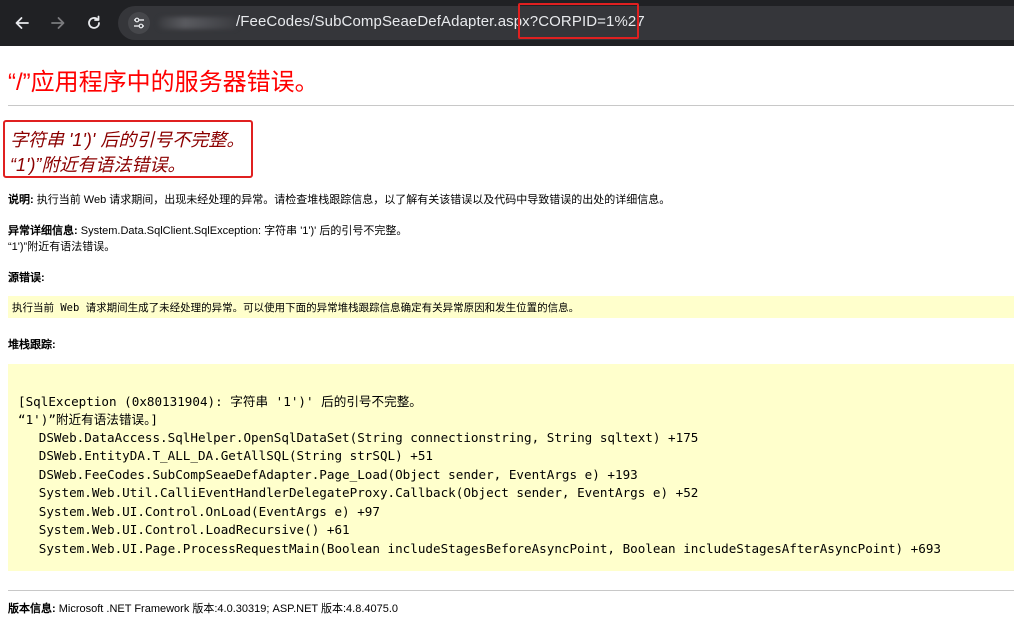  I want to click on site-info-button, so click(139, 23).